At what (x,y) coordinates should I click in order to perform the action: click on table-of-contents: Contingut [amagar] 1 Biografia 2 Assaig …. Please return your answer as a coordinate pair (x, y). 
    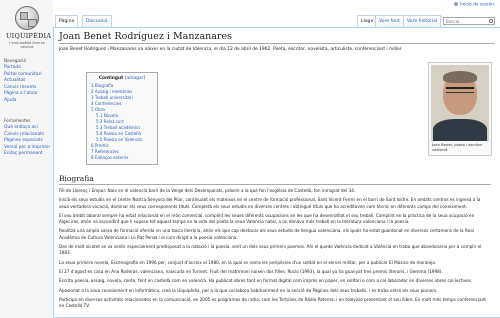
    Looking at the image, I should click on (122, 118).